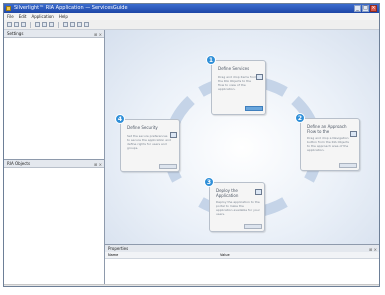 This screenshot has width=385, height=295. Describe the element at coordinates (234, 68) in the screenshot. I see `step-title: Define Services` at that location.